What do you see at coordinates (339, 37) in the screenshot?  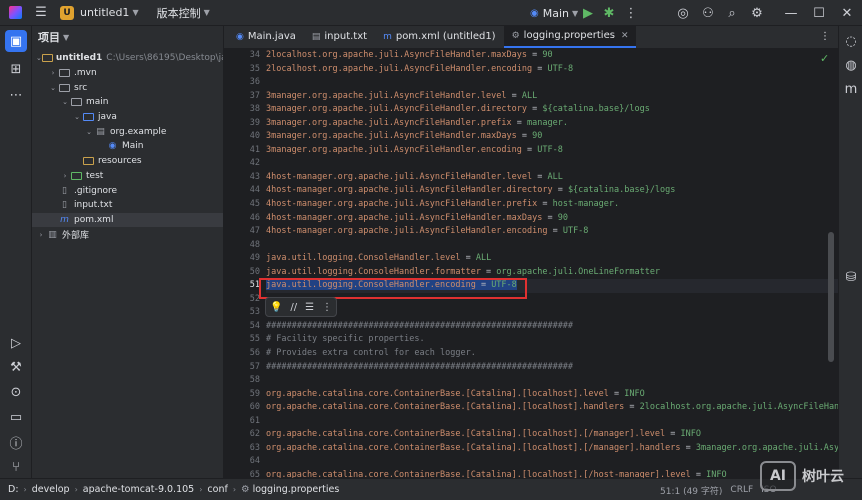 I see `tab-input-txt: ▤ input.txt` at bounding box center [339, 37].